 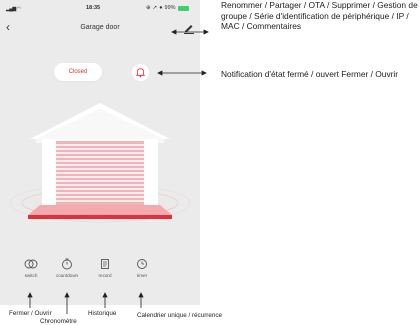 I want to click on record-button: record, so click(x=105, y=268).